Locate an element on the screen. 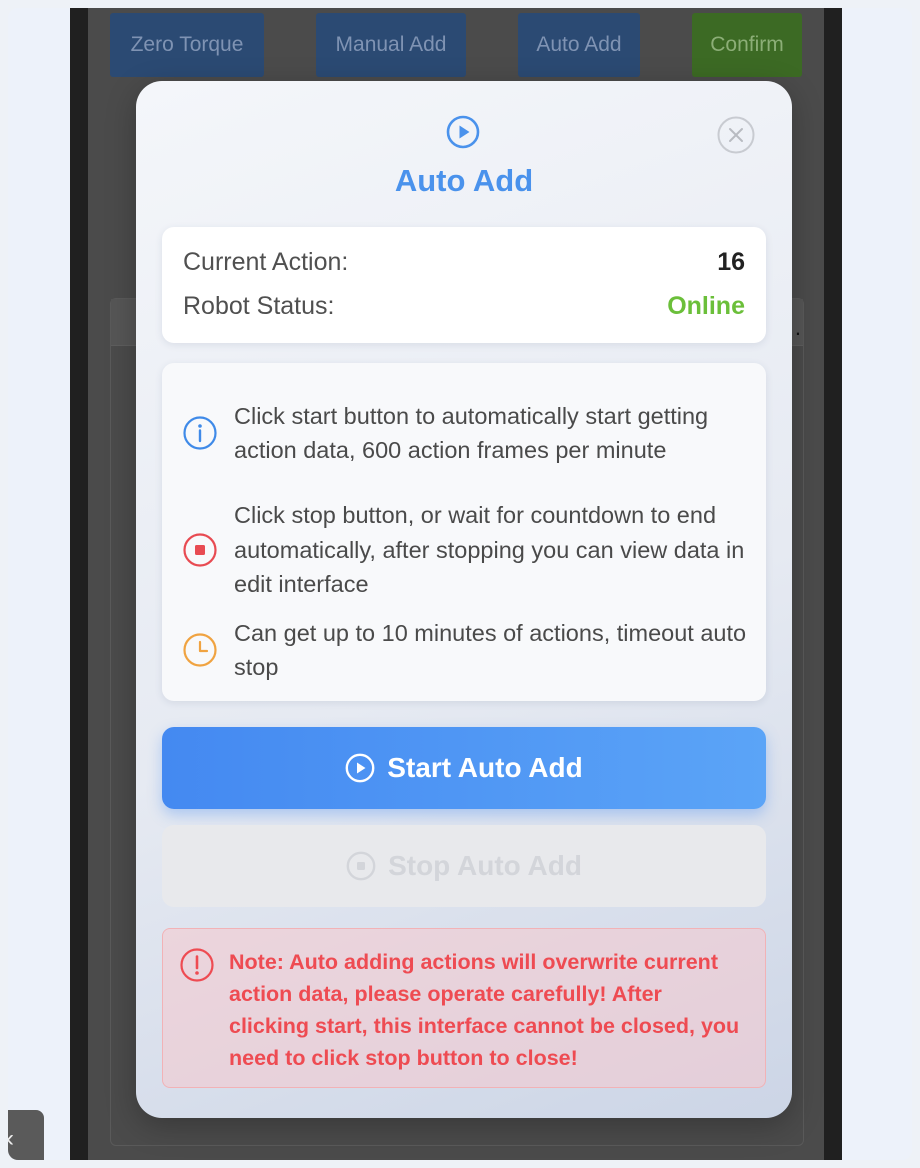 This screenshot has width=920, height=1168. current-action-label: Current Action: is located at coordinates (266, 261).